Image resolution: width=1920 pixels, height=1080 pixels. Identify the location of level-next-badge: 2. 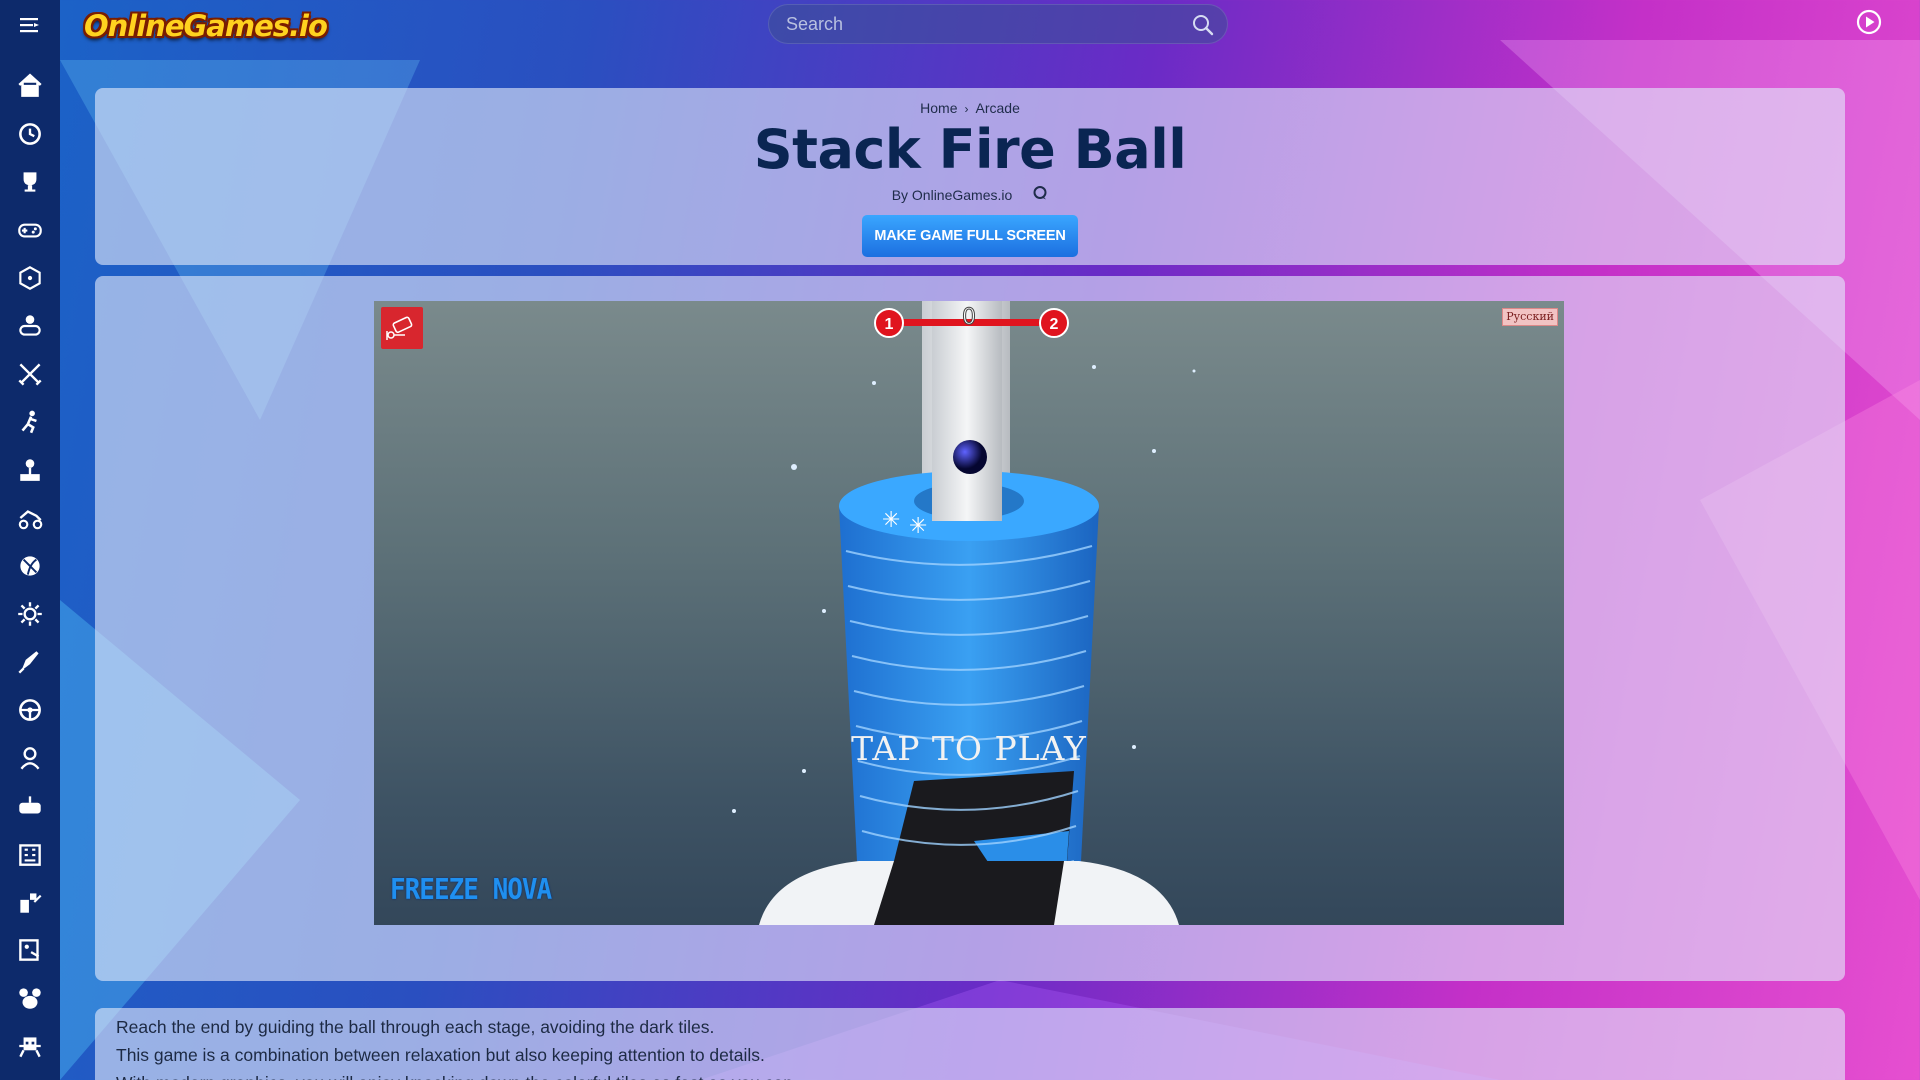
(1054, 323).